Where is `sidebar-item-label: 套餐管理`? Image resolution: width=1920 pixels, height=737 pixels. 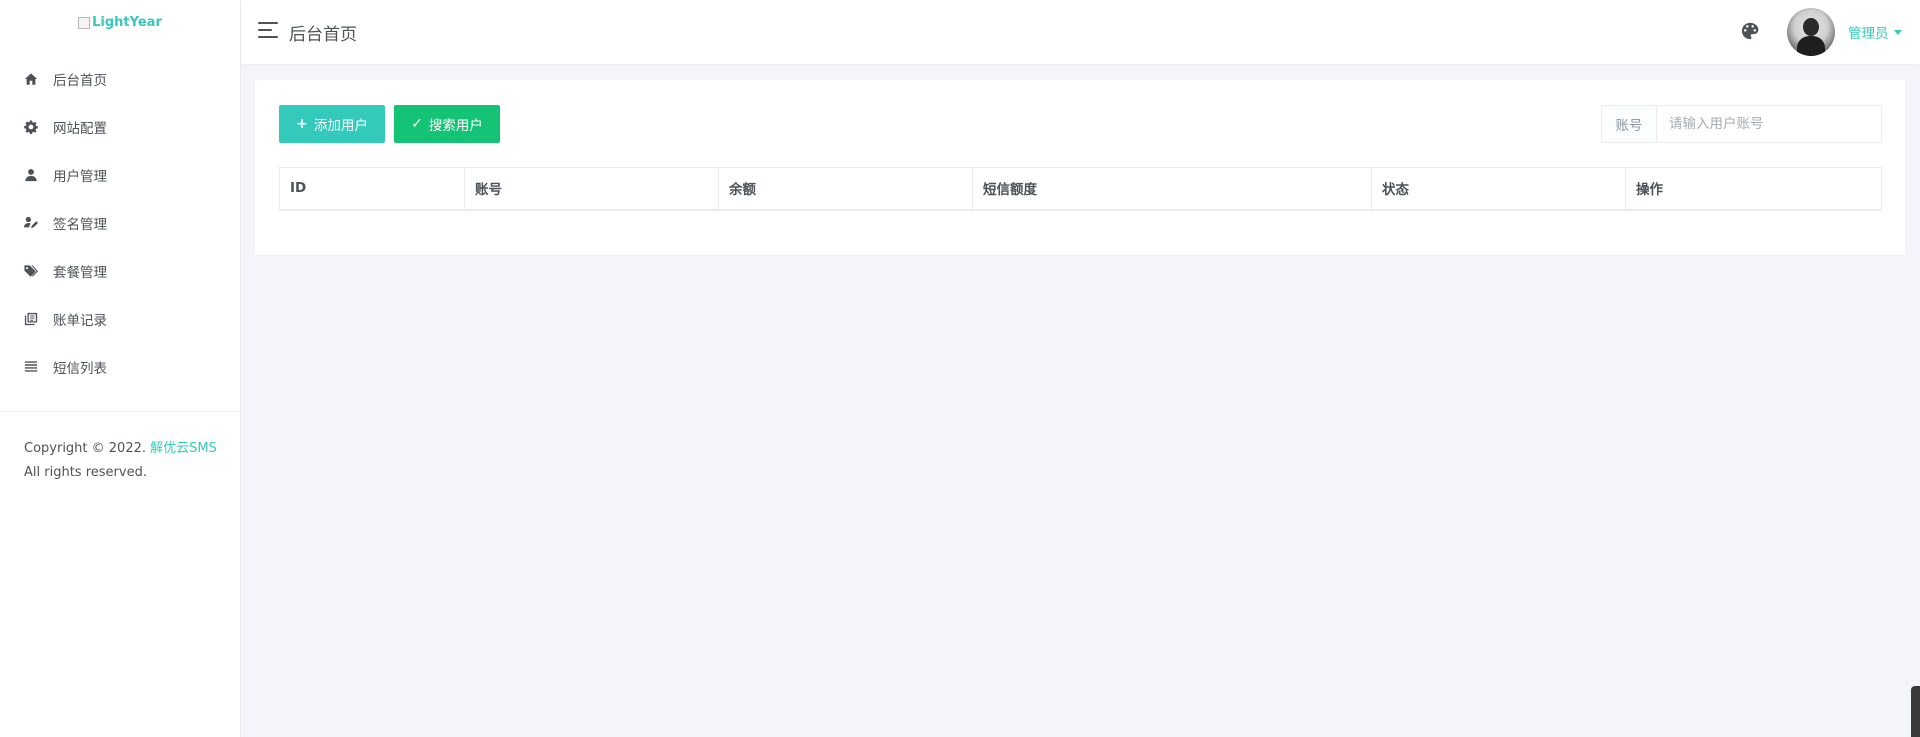
sidebar-item-label: 套餐管理 is located at coordinates (80, 273).